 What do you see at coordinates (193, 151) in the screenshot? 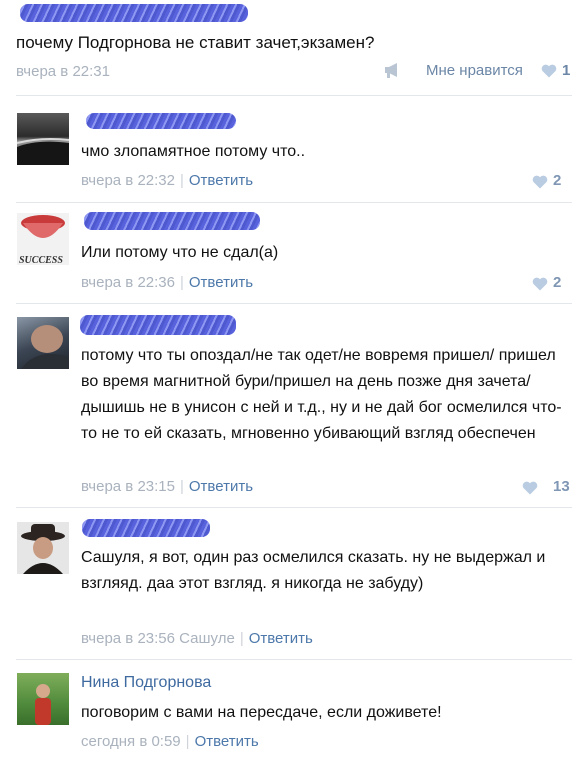
I see `comment-text: чмо злопамятное потому что..` at bounding box center [193, 151].